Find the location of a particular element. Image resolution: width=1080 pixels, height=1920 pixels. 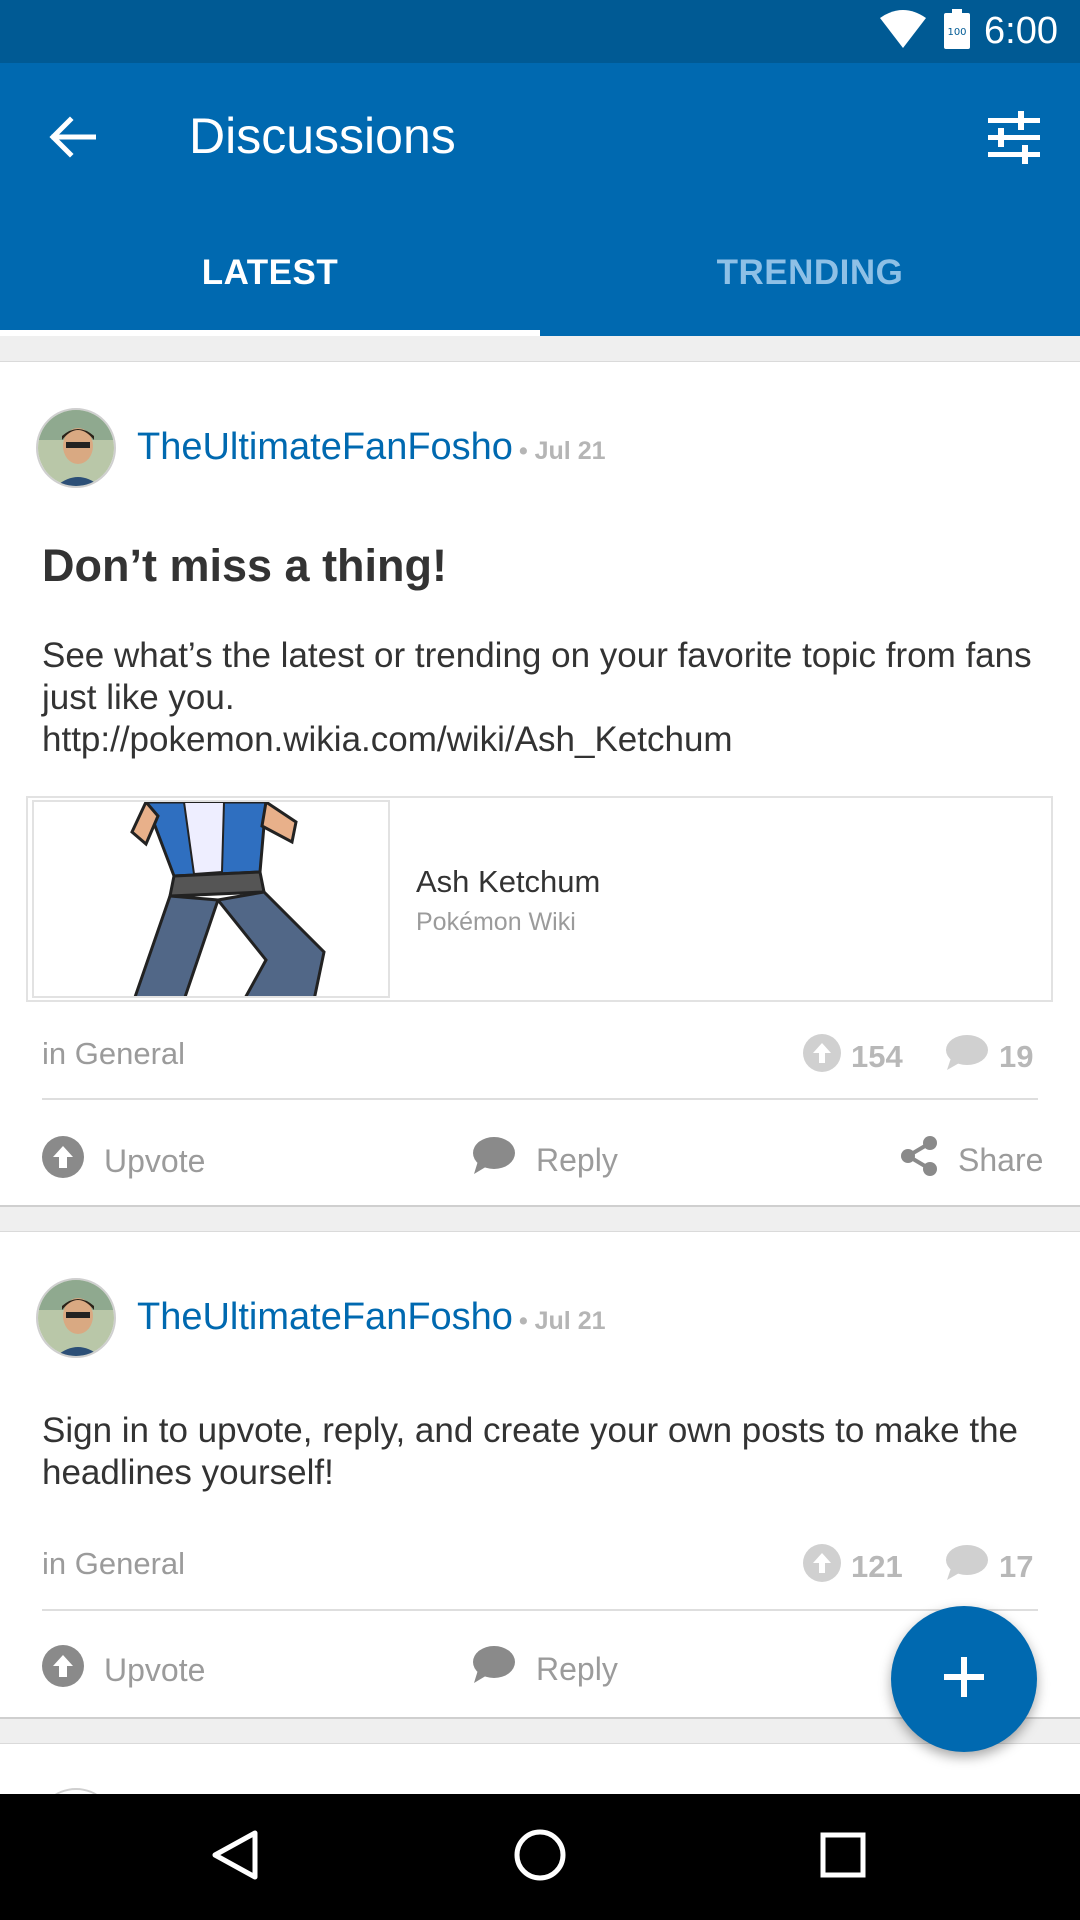

preview-title: Ash Ketchum is located at coordinates (508, 881).